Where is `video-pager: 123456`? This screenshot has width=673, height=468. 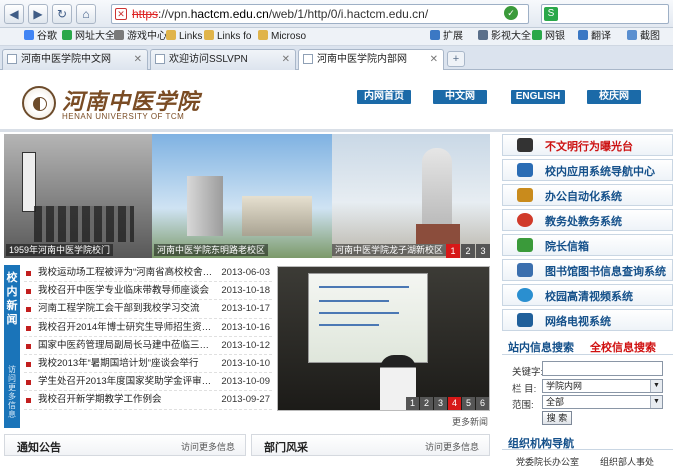
video-pager: 123456 is located at coordinates (447, 403).